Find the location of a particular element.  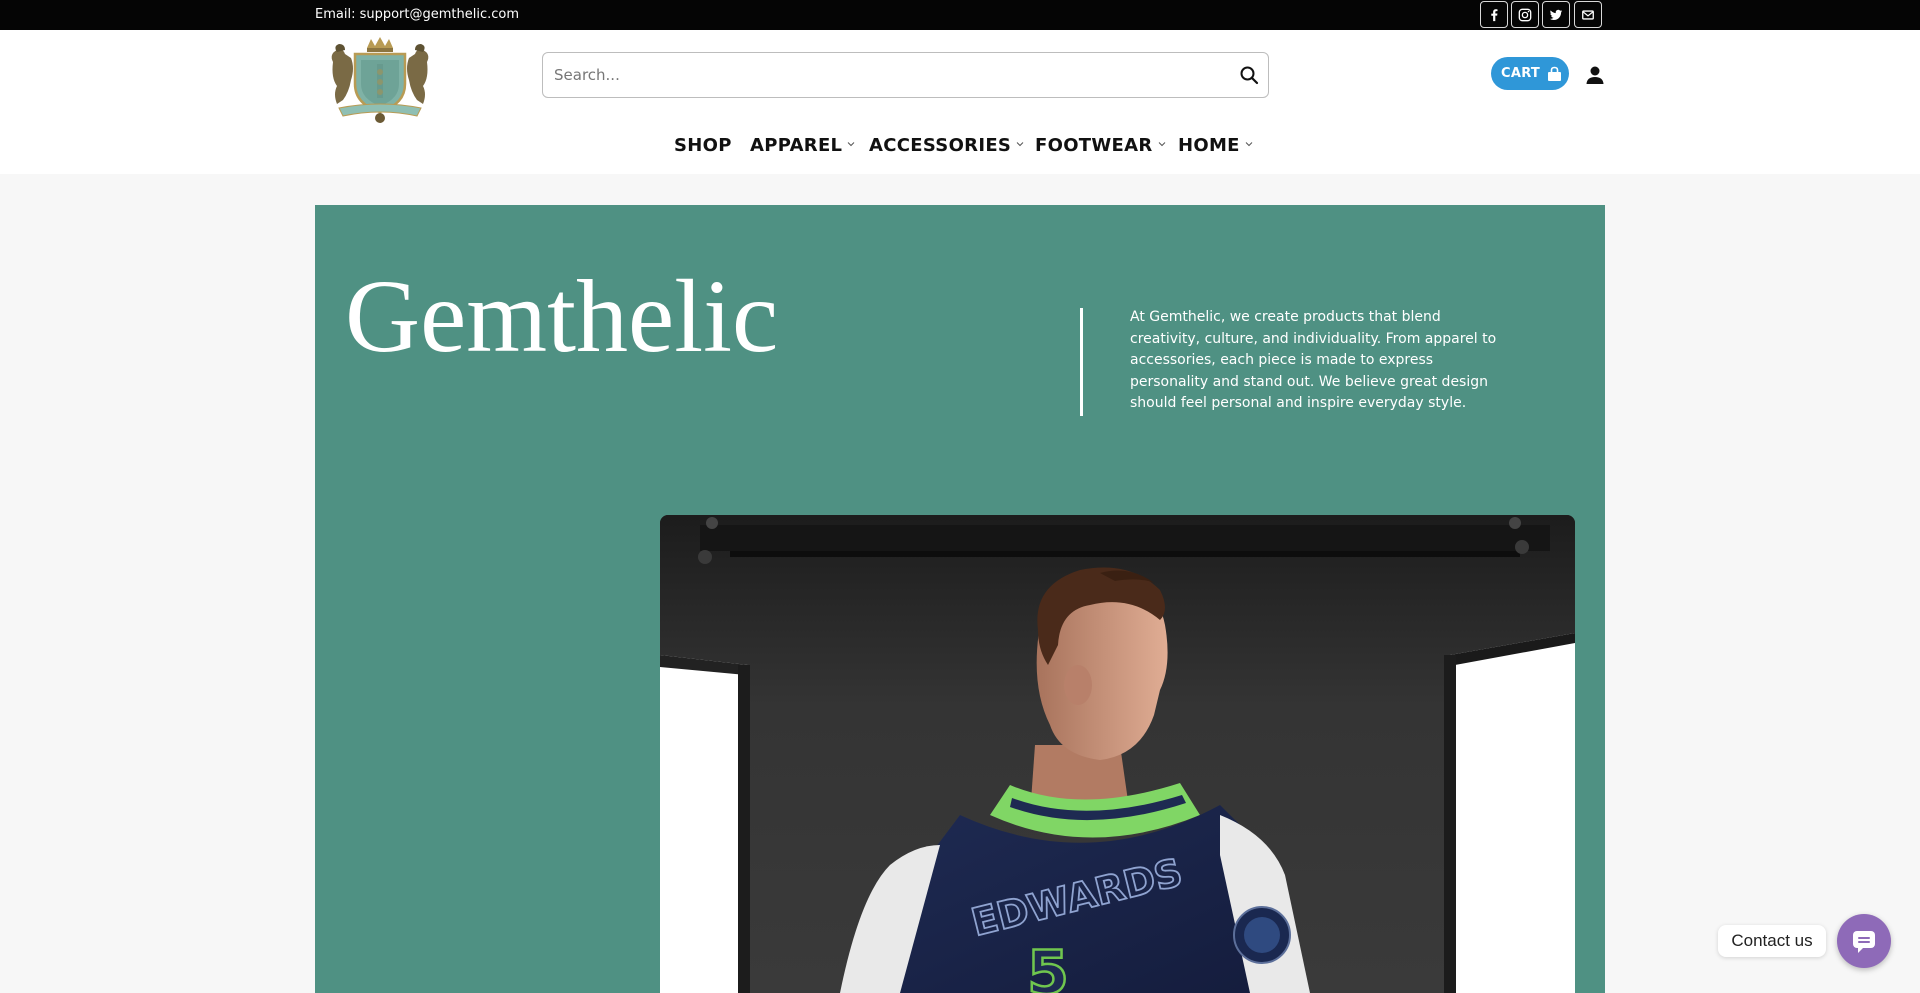

cart-button: CART is located at coordinates (1530, 73).